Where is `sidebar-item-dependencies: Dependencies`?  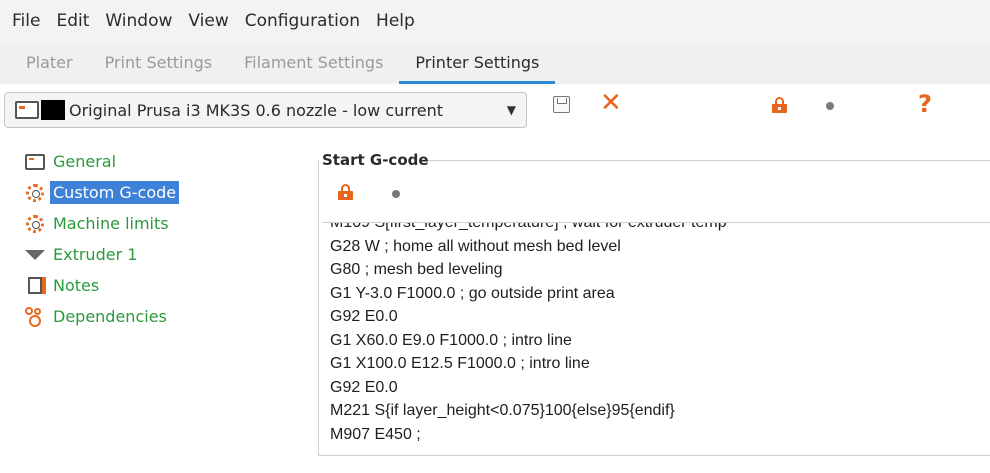
sidebar-item-dependencies: Dependencies is located at coordinates (164, 316).